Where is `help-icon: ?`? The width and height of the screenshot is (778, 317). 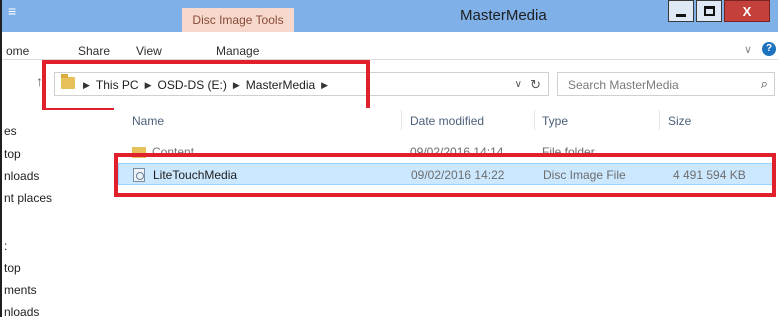
help-icon: ? is located at coordinates (769, 49).